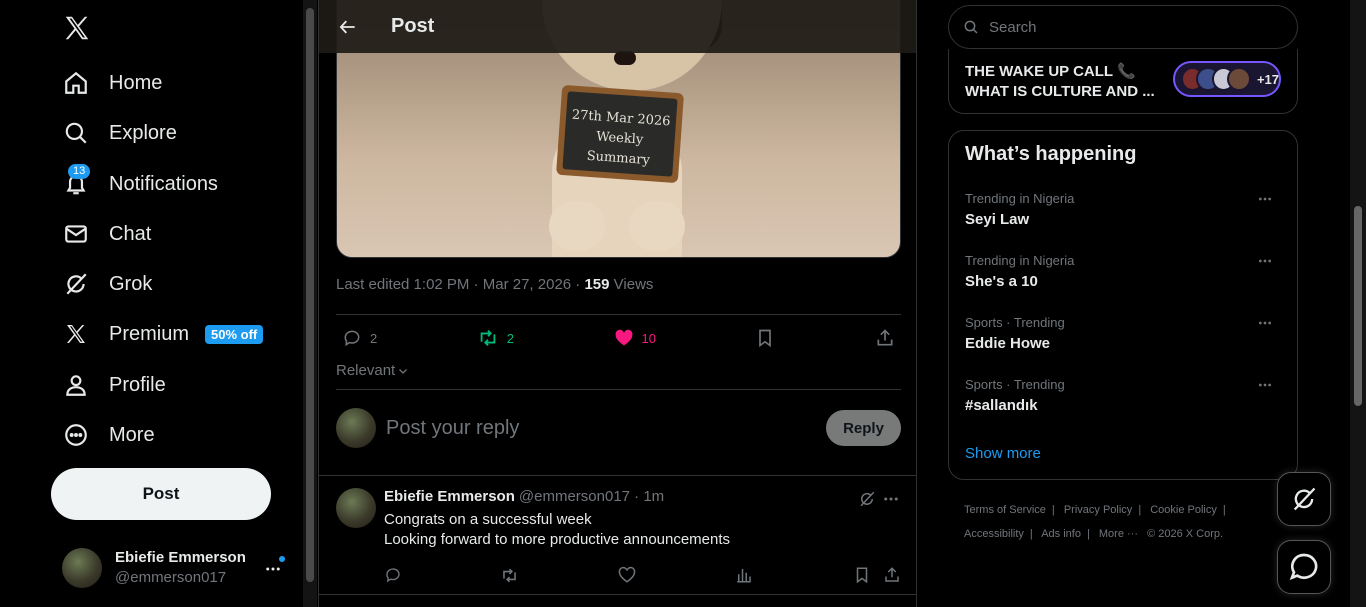 This screenshot has height=607, width=1366. I want to click on footer-link: Terms of Service, so click(1005, 510).